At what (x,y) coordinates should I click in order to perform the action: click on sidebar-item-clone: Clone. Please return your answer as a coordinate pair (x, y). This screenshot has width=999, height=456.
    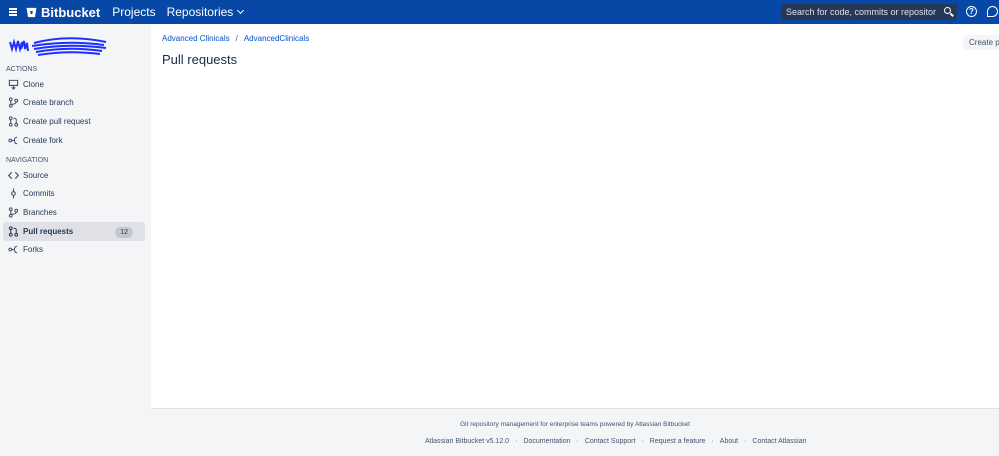
    Looking at the image, I should click on (74, 84).